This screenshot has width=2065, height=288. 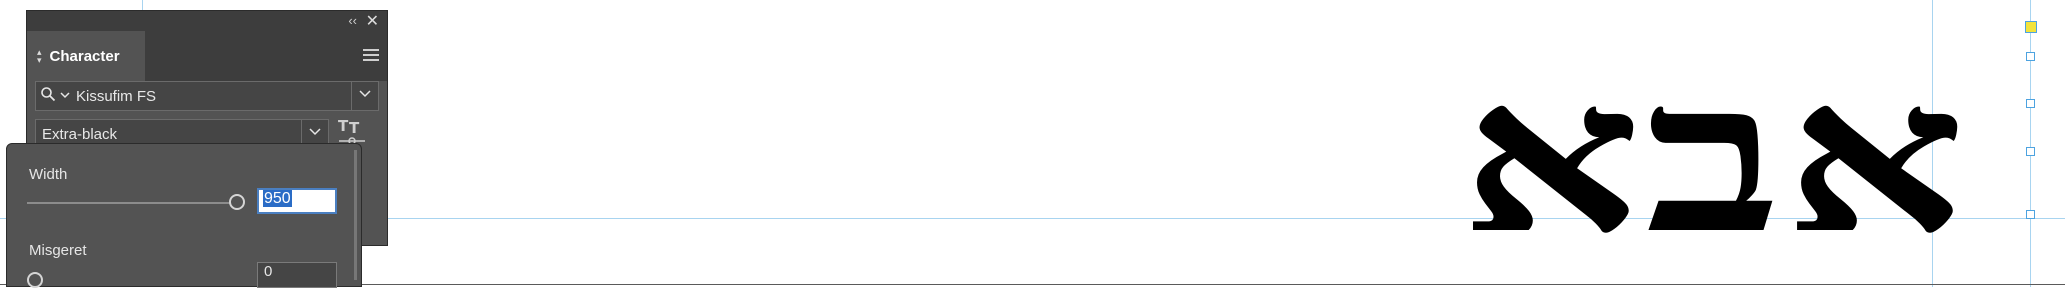 I want to click on width-input-value: 950, so click(x=277, y=198).